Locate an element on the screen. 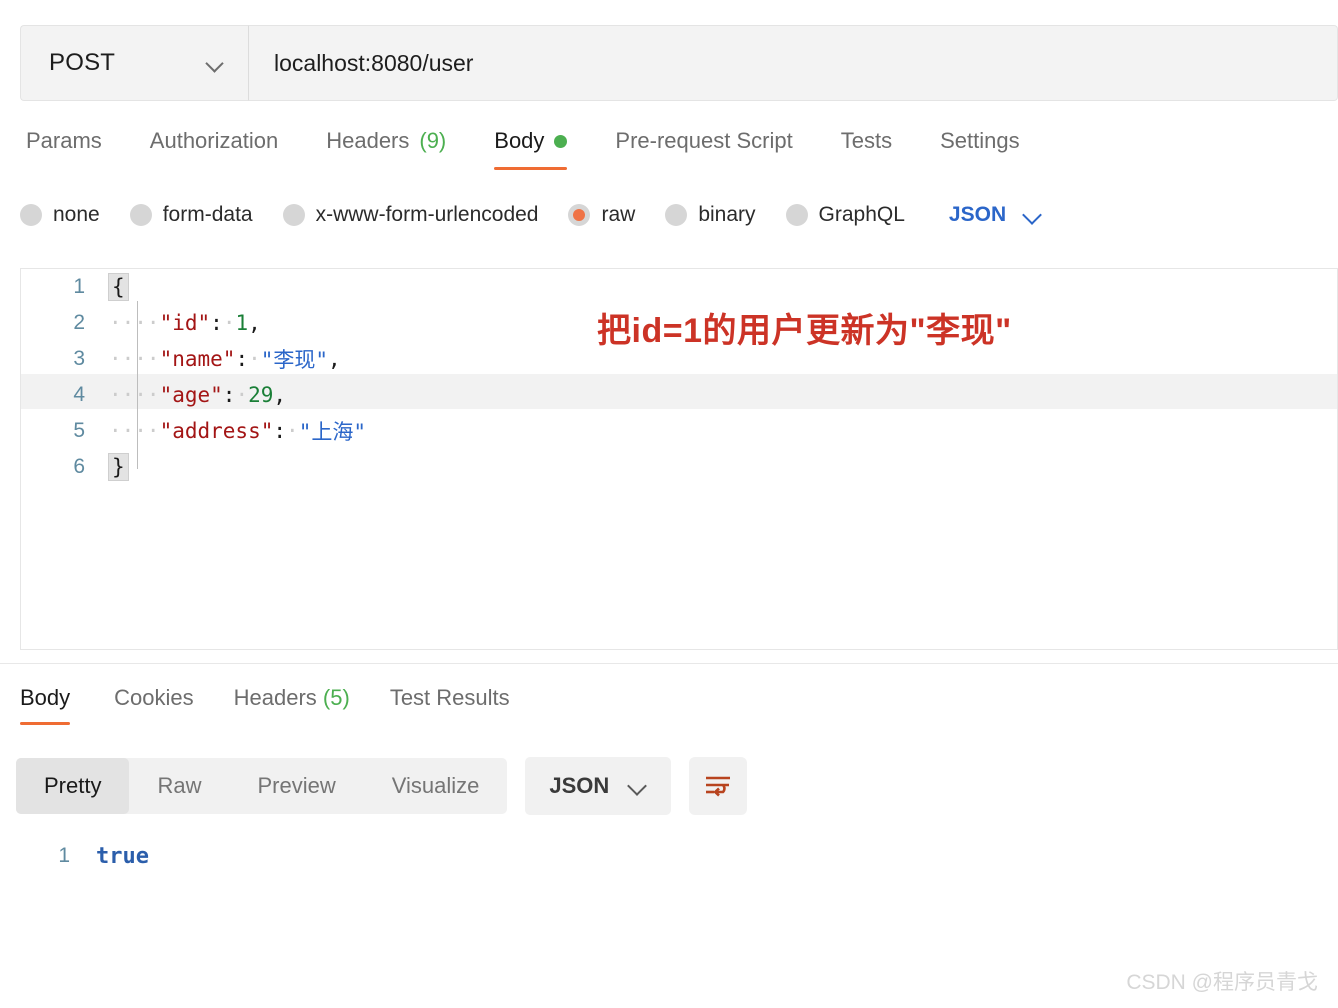 This screenshot has height=1008, width=1338. radio-raw: raw is located at coordinates (601, 215).